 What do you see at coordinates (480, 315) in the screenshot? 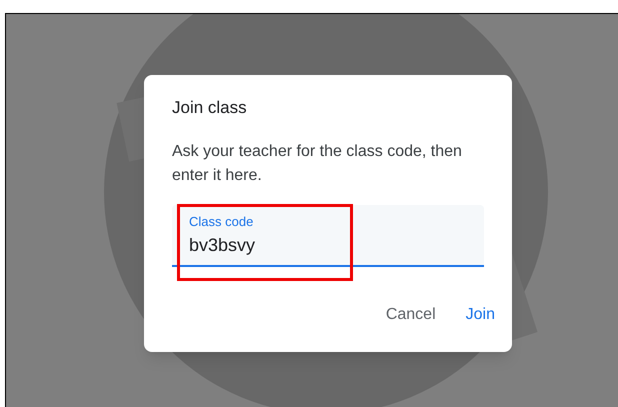
I see `join-button: Join` at bounding box center [480, 315].